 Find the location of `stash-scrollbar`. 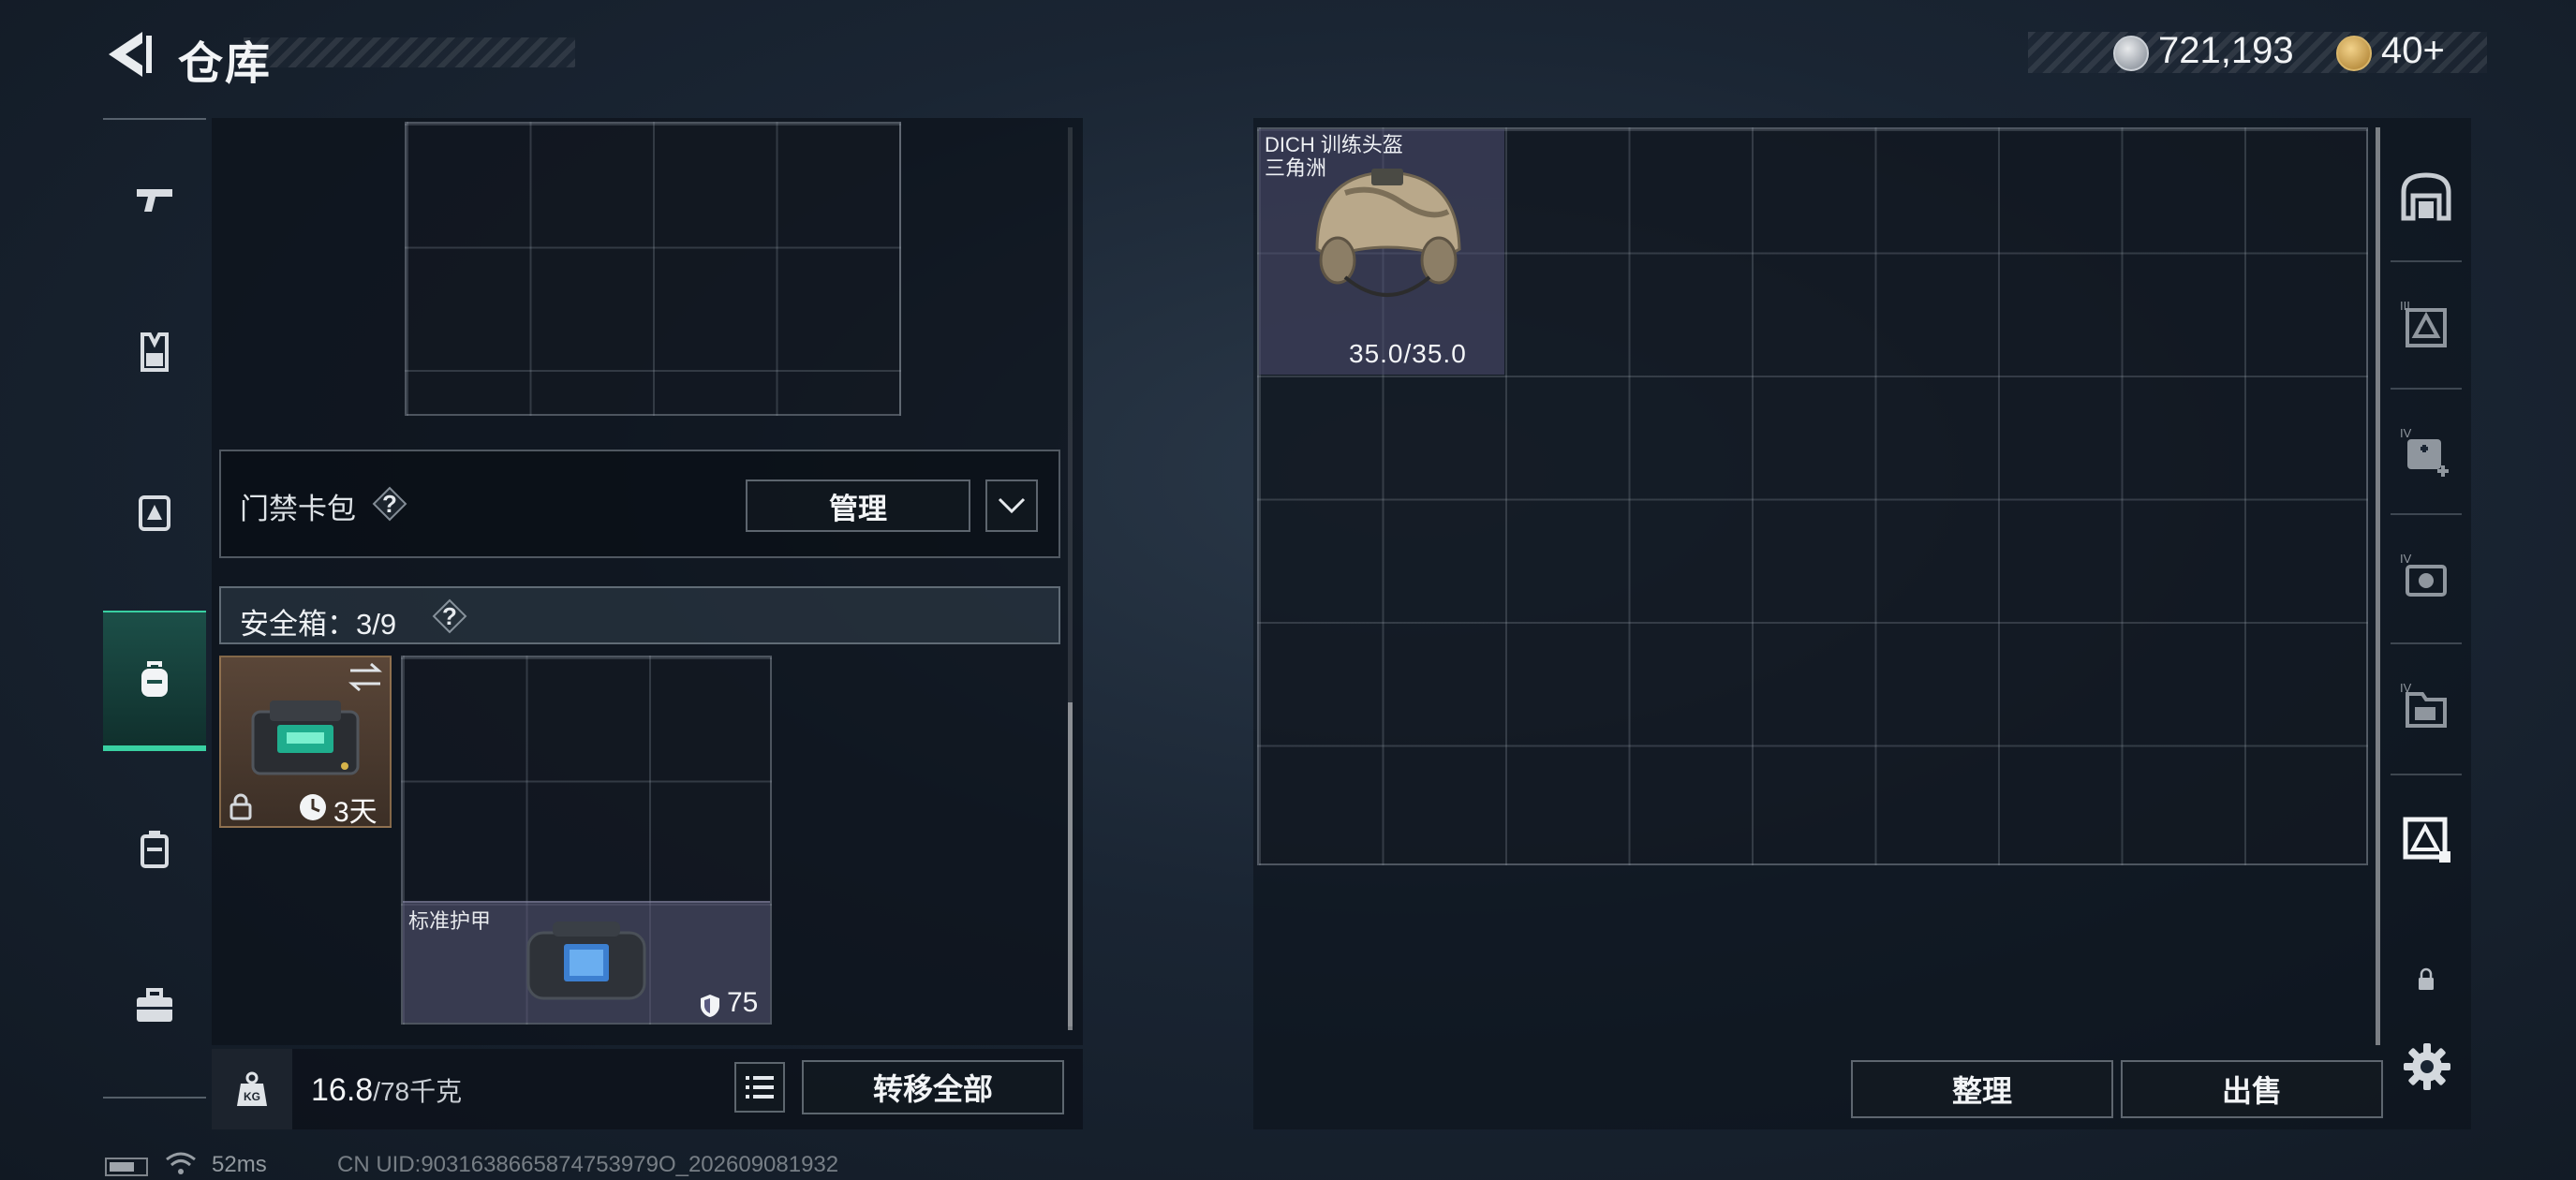

stash-scrollbar is located at coordinates (2378, 586).